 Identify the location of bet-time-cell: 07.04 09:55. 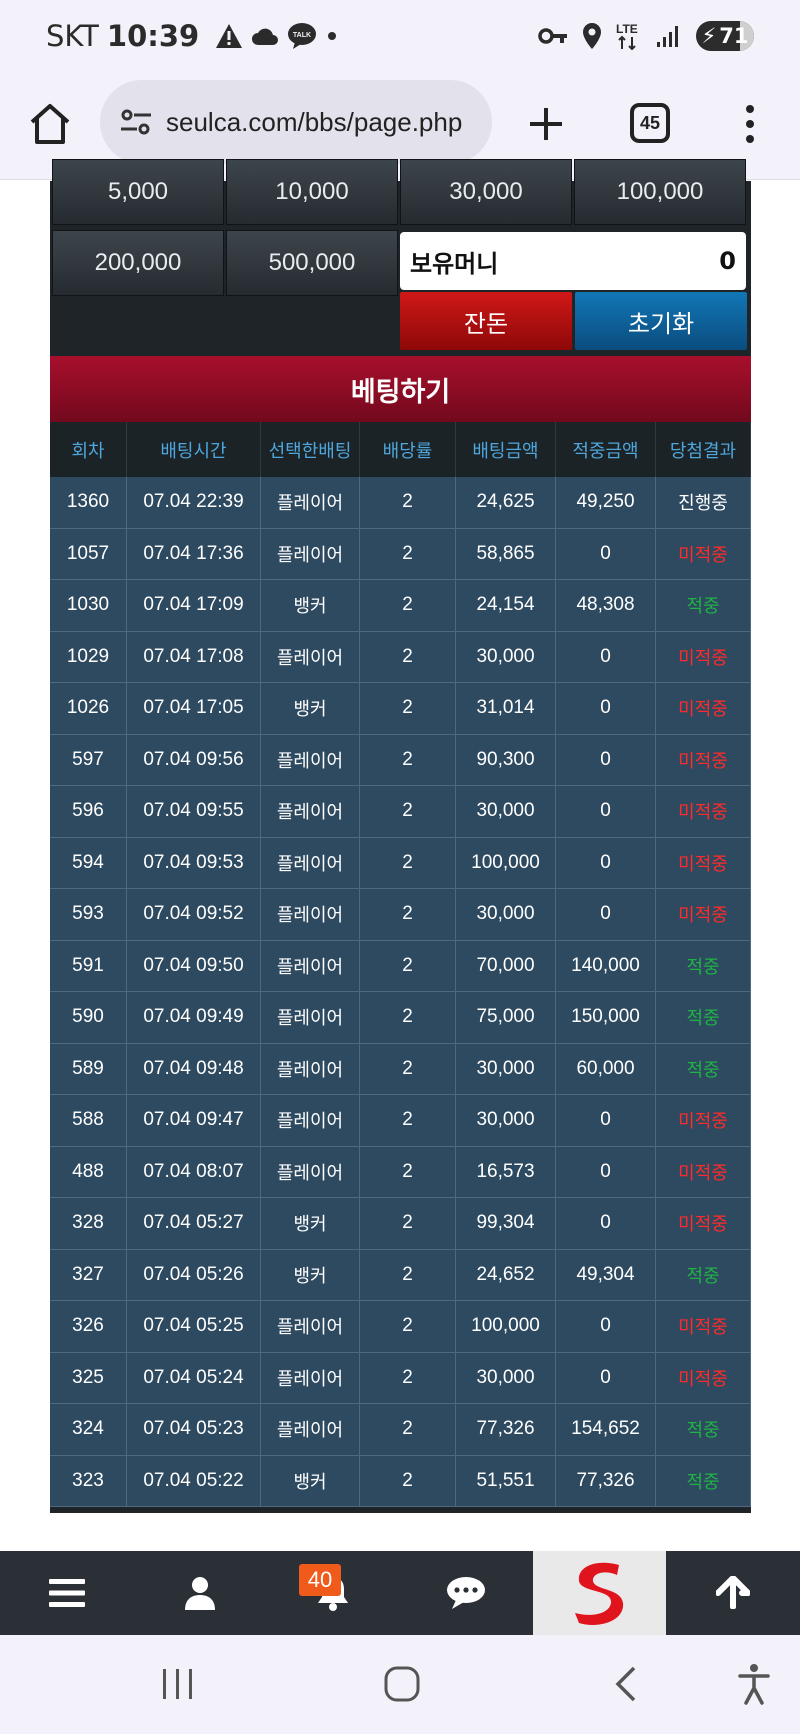
(194, 811).